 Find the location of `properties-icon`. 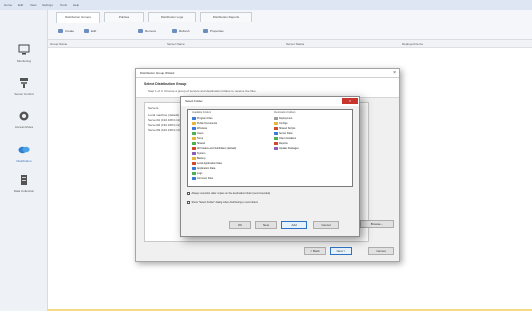

properties-icon is located at coordinates (205, 31).